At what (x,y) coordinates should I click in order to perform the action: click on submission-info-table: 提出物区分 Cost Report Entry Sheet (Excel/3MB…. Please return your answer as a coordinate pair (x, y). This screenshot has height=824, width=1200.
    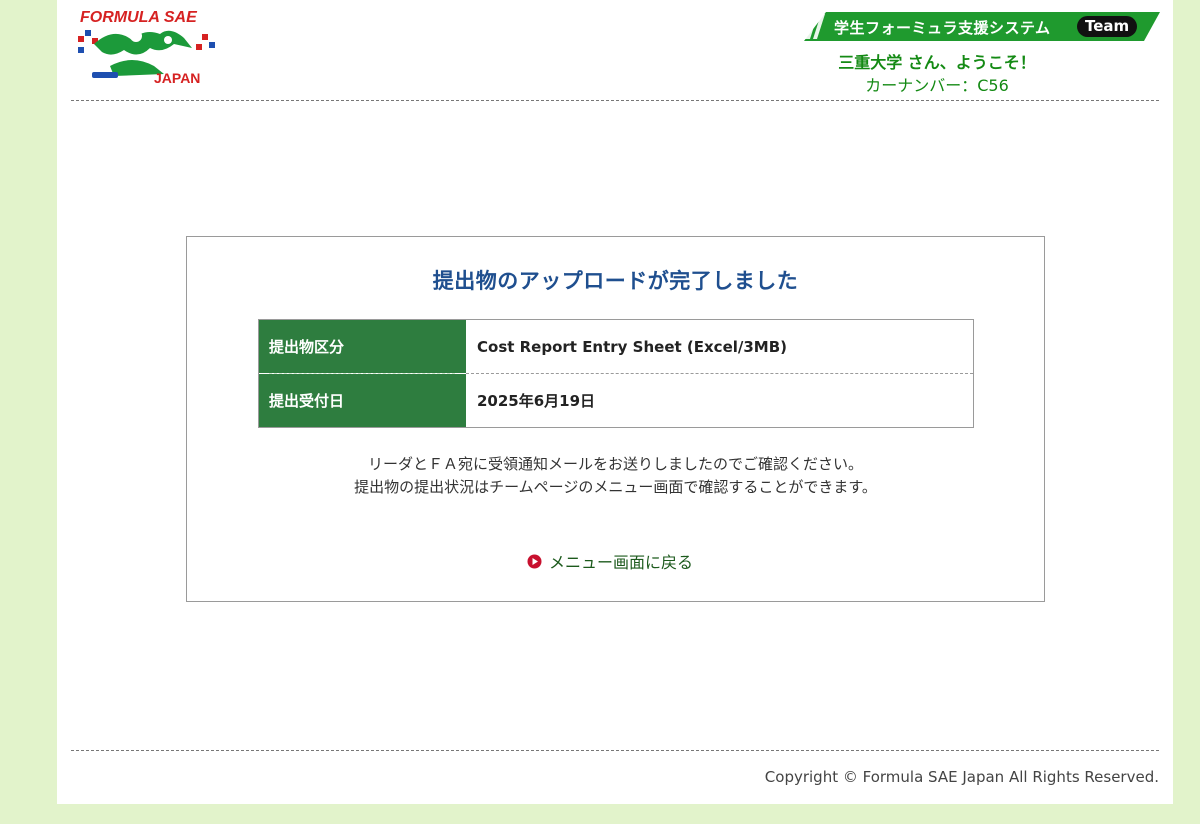
    Looking at the image, I should click on (616, 373).